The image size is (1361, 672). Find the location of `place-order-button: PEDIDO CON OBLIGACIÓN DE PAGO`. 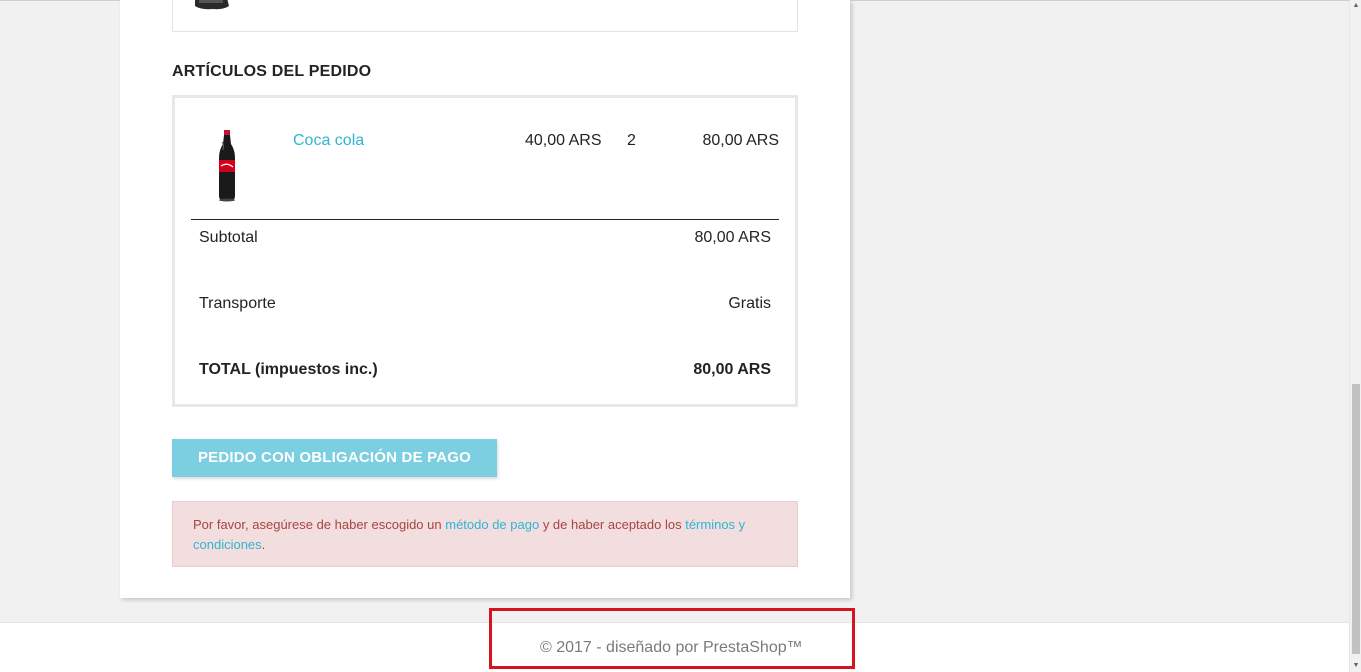

place-order-button: PEDIDO CON OBLIGACIÓN DE PAGO is located at coordinates (334, 458).